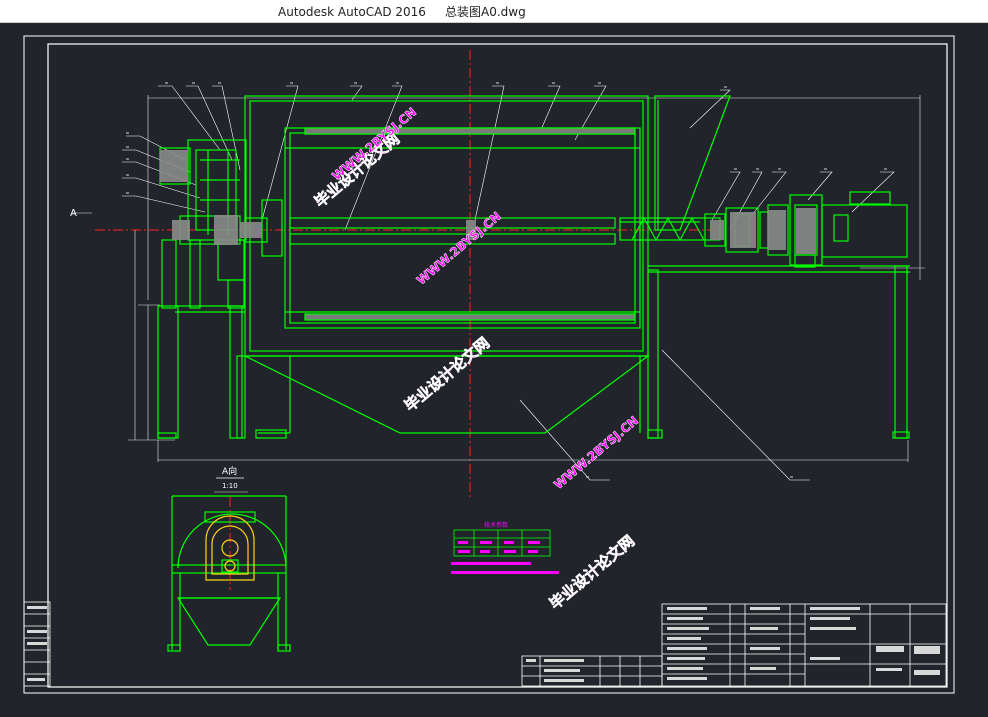  What do you see at coordinates (352, 12) in the screenshot?
I see `app-title: Autodesk AutoCAD 2016` at bounding box center [352, 12].